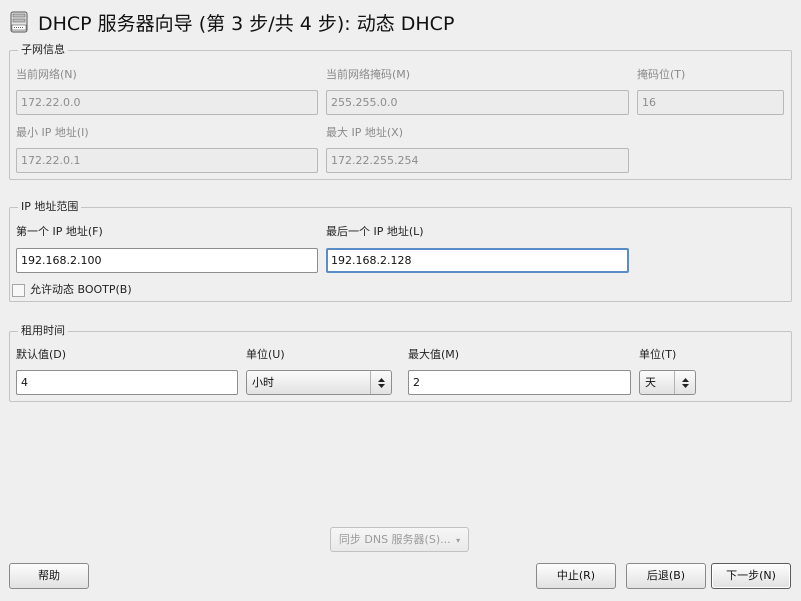 This screenshot has width=801, height=601. I want to click on first-ip-field: 192.168.2.100, so click(167, 260).